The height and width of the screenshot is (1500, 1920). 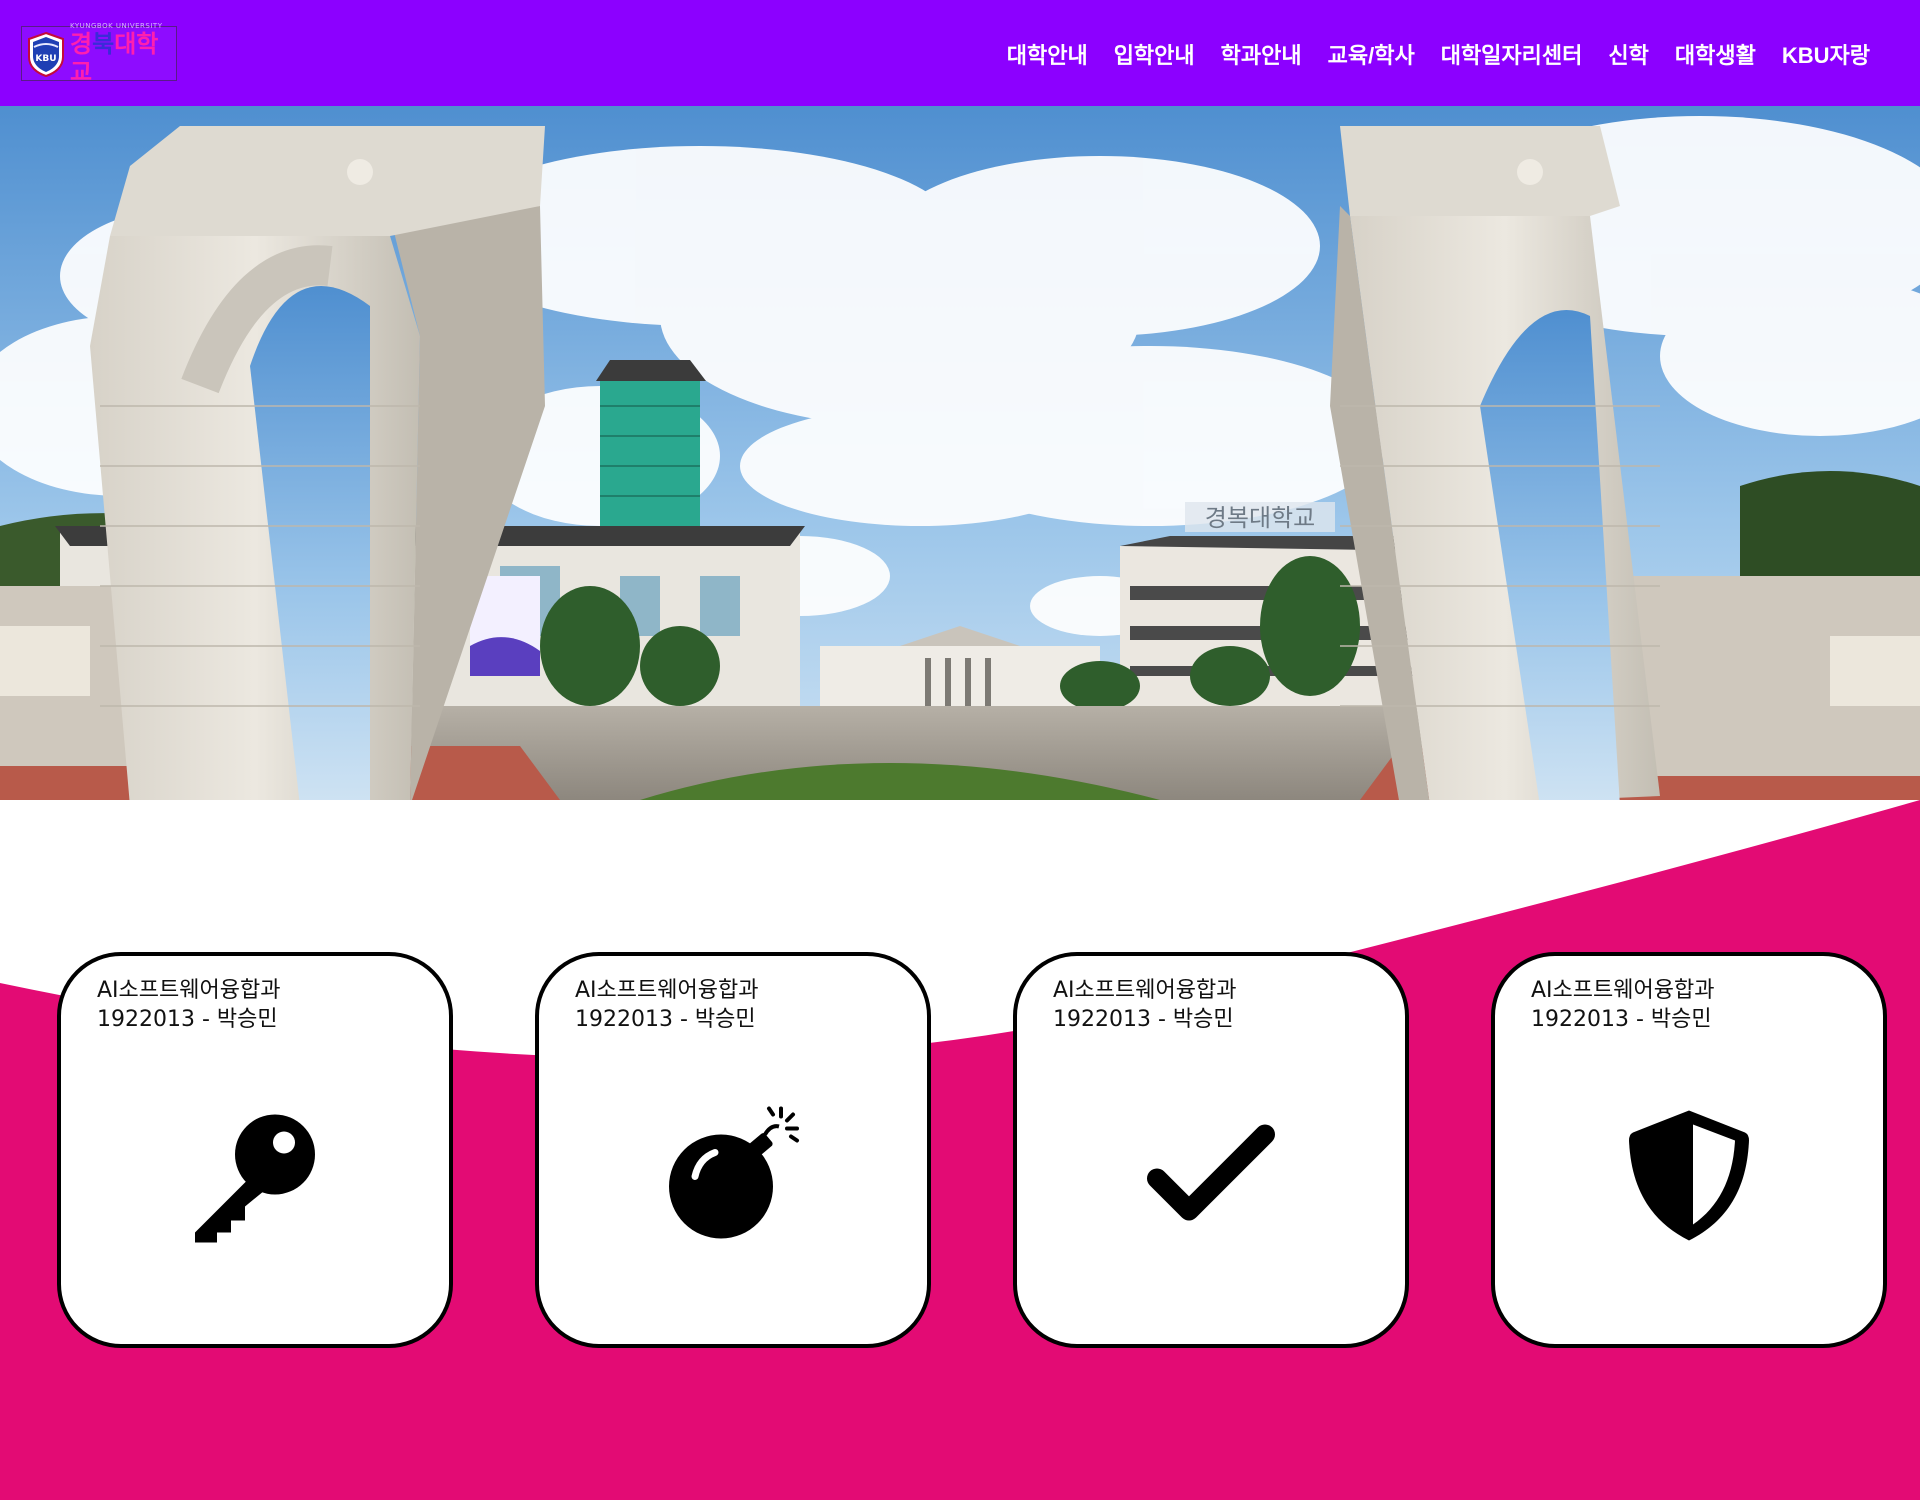 I want to click on university-emblem-icon: KBU, so click(x=46, y=54).